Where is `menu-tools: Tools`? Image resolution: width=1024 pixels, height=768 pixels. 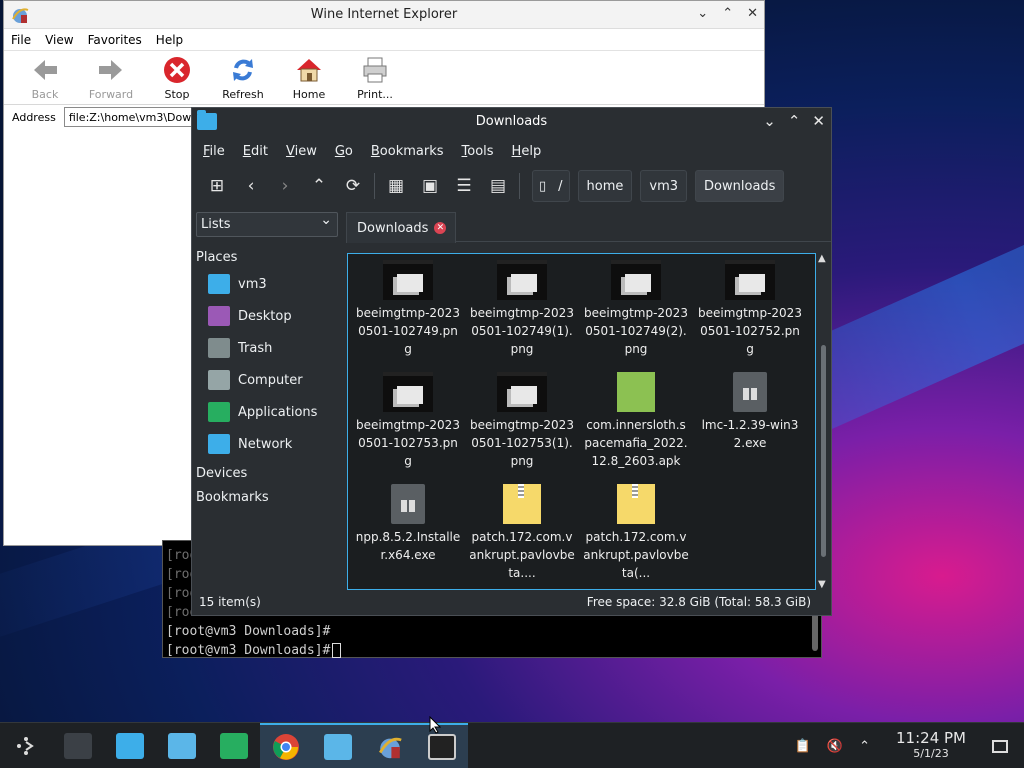
menu-tools: Tools is located at coordinates (478, 151).